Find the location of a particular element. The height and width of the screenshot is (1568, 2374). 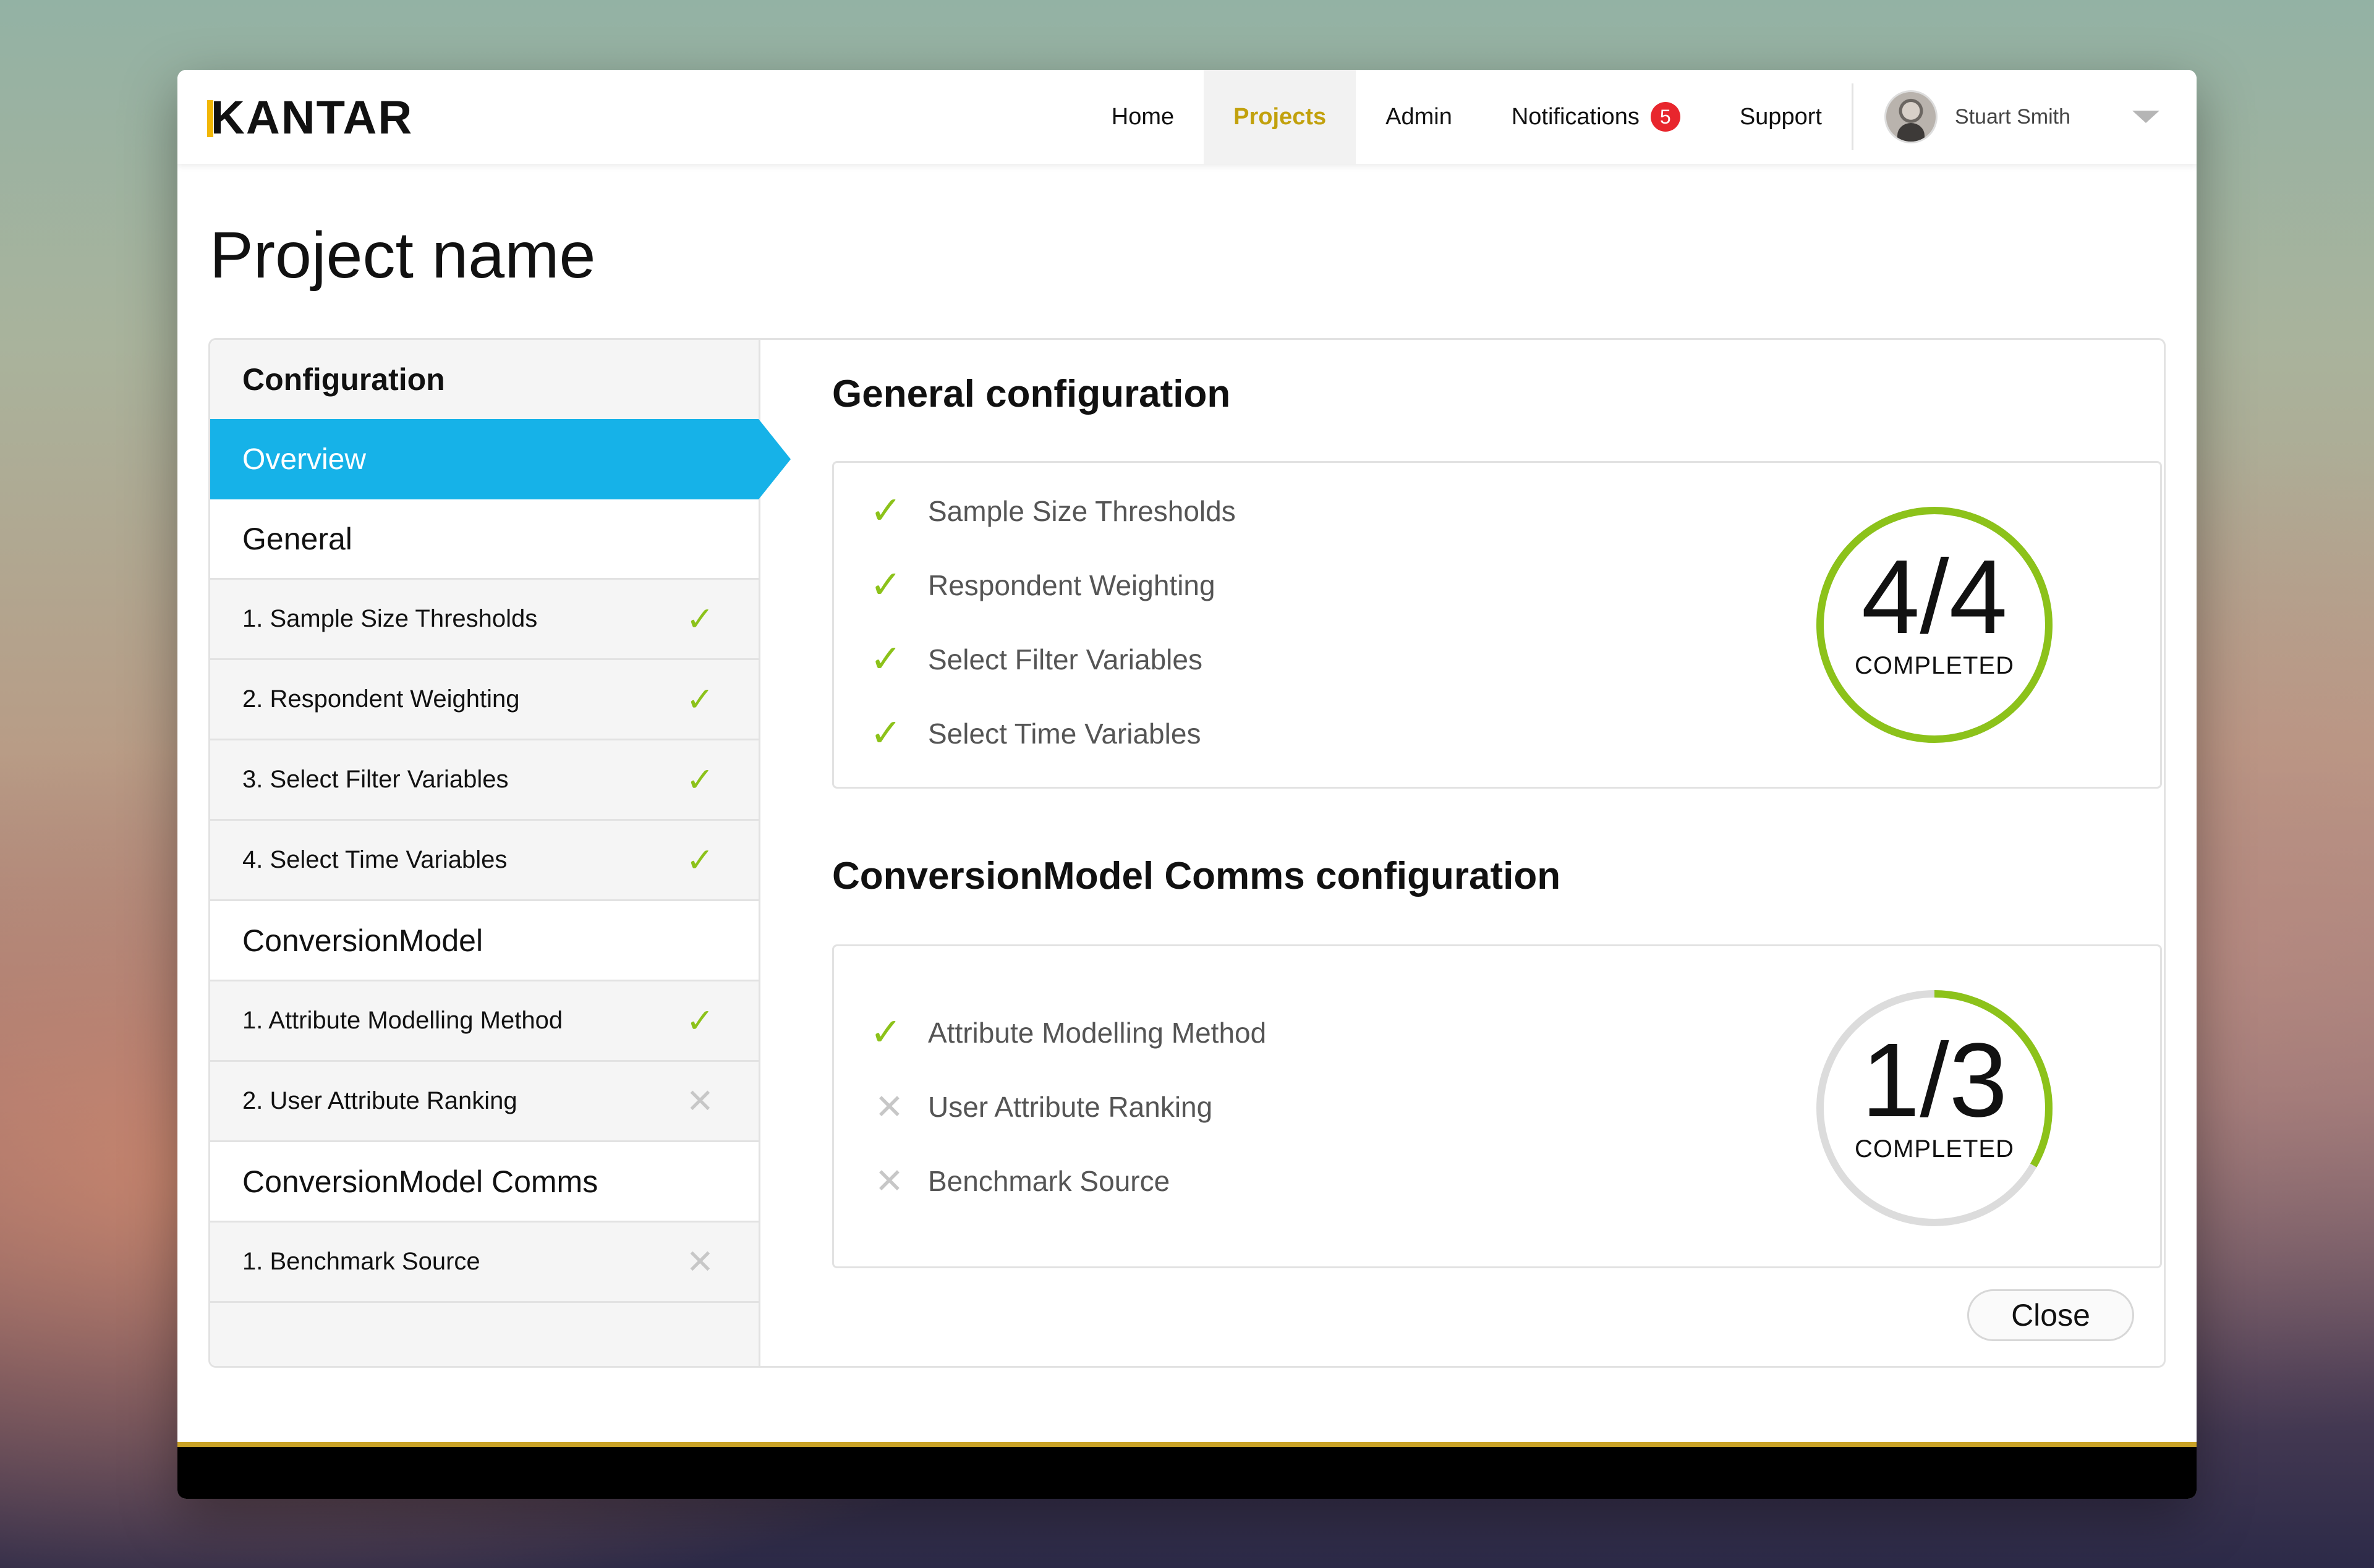

sidebar-item-sample-size-thresholds: 1. Sample Size Thresholds ✓ is located at coordinates (485, 620).